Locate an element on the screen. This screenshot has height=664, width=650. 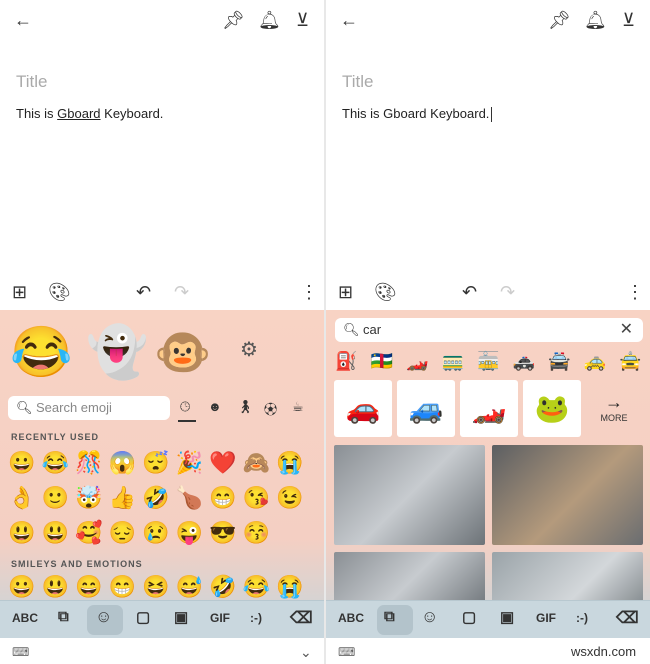
emoji-key: 😄 is located at coordinates (88, 587).